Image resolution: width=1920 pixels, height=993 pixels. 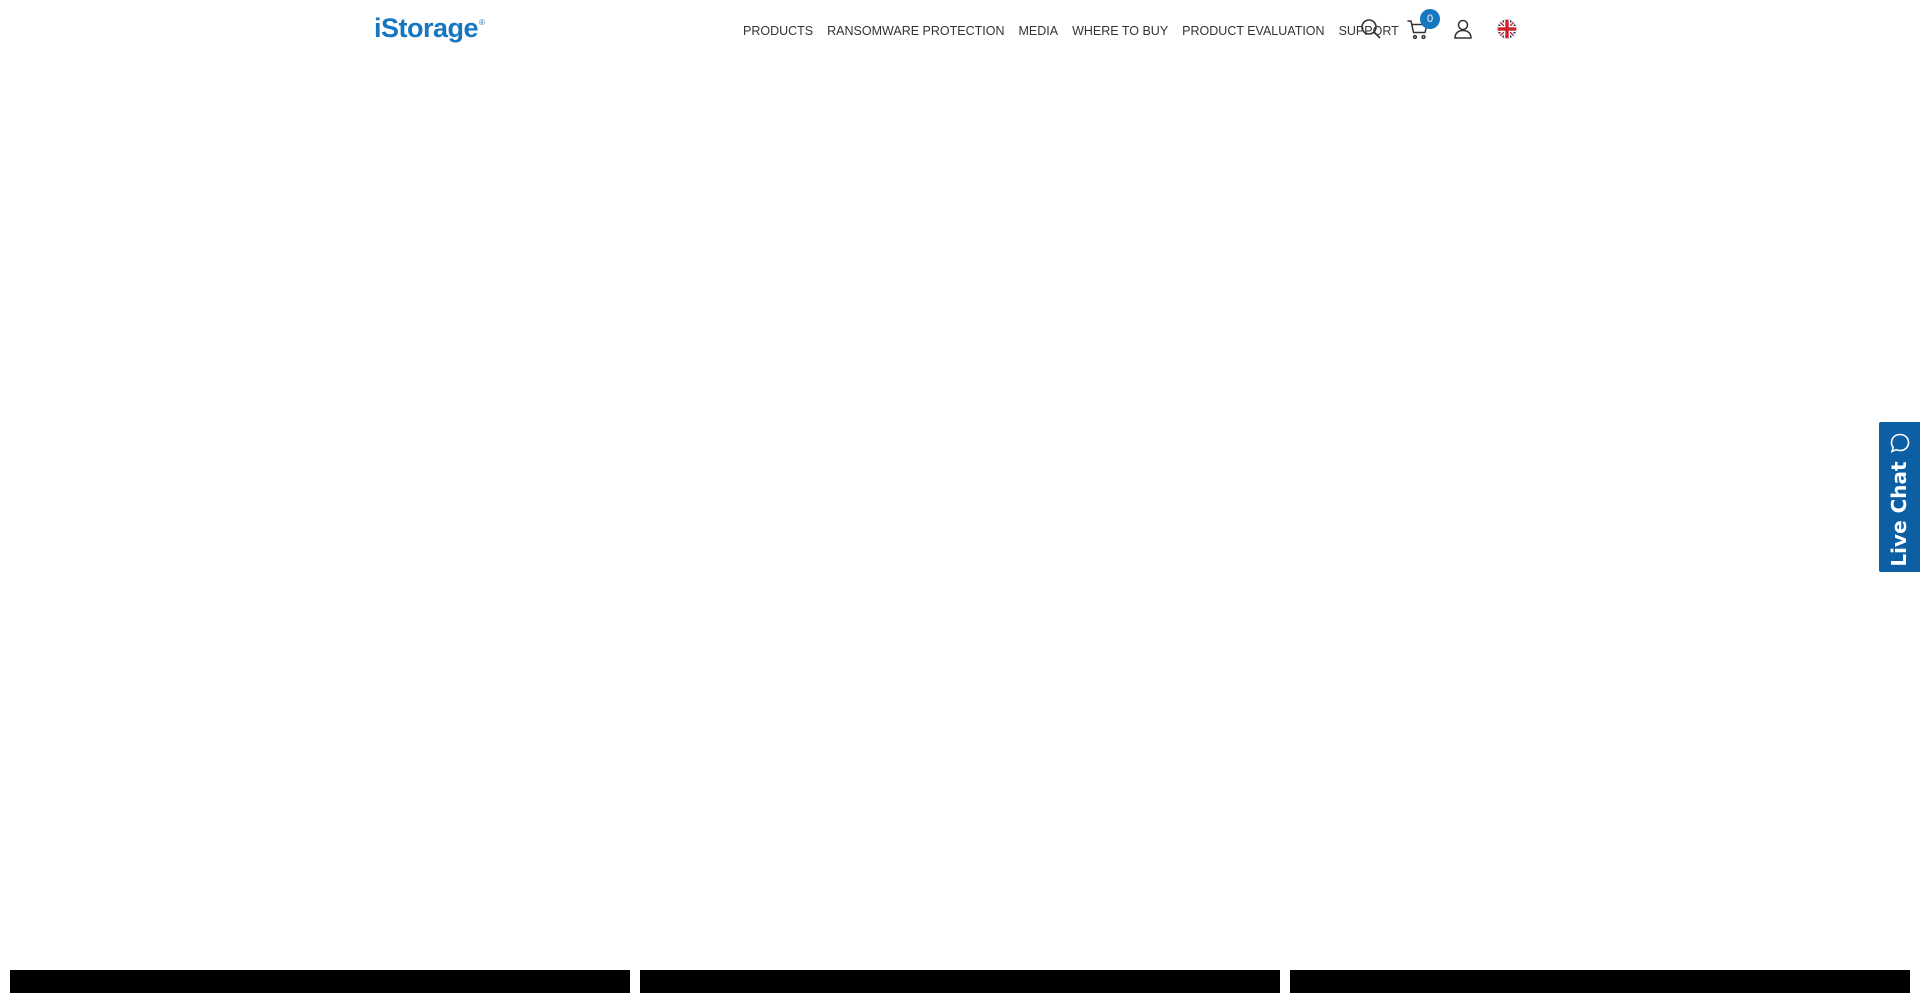 I want to click on live-chat-label: Live Chat, so click(x=1899, y=514).